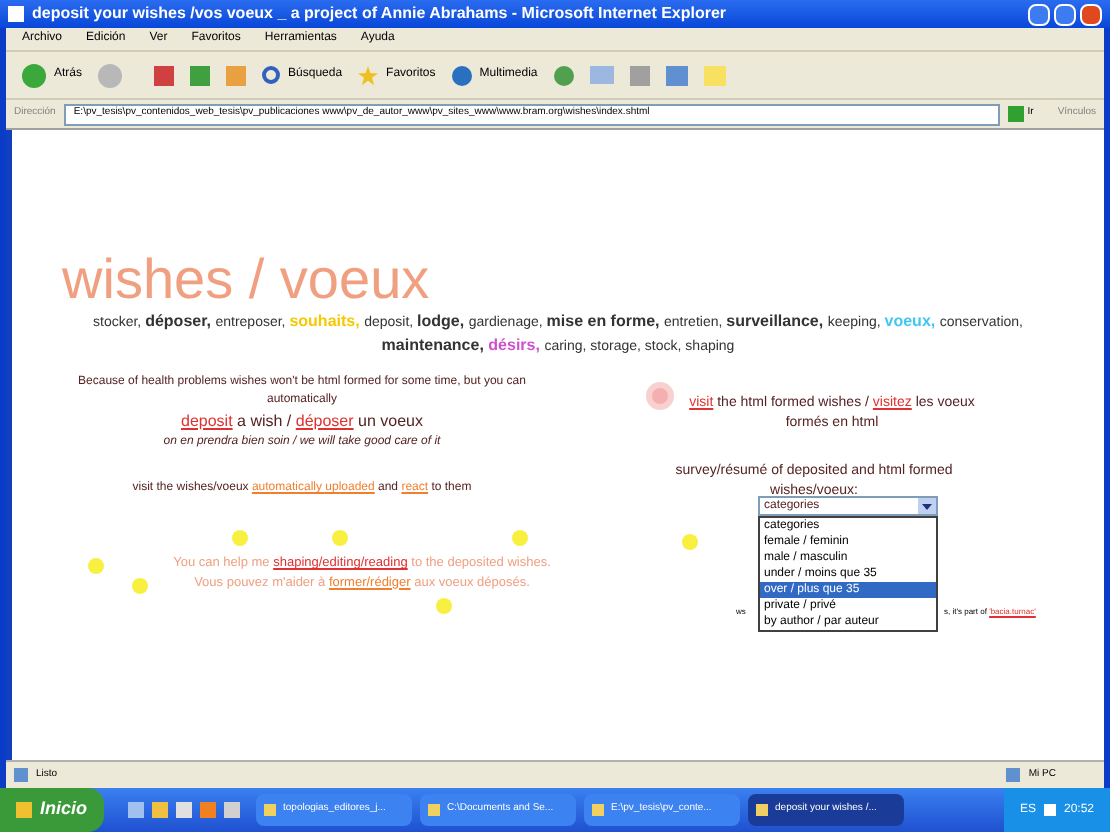 This screenshot has height=832, width=1110. I want to click on close-button, so click(1091, 14).